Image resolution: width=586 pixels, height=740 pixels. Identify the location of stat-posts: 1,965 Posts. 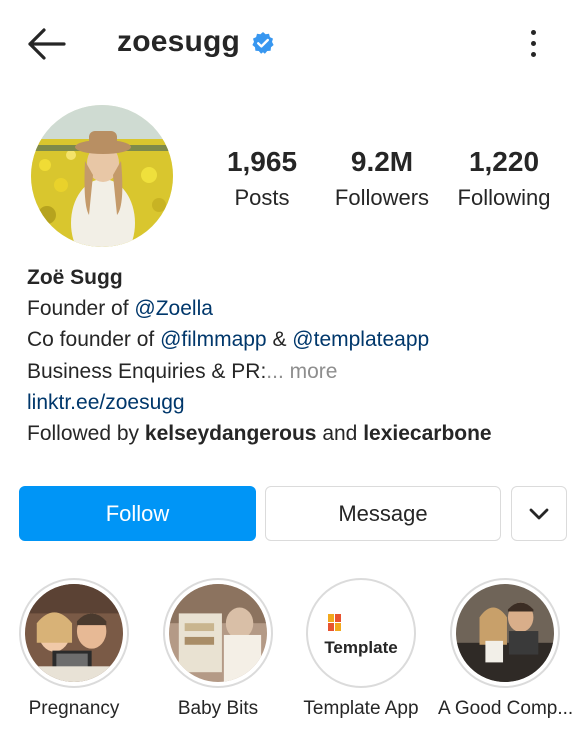
(262, 178).